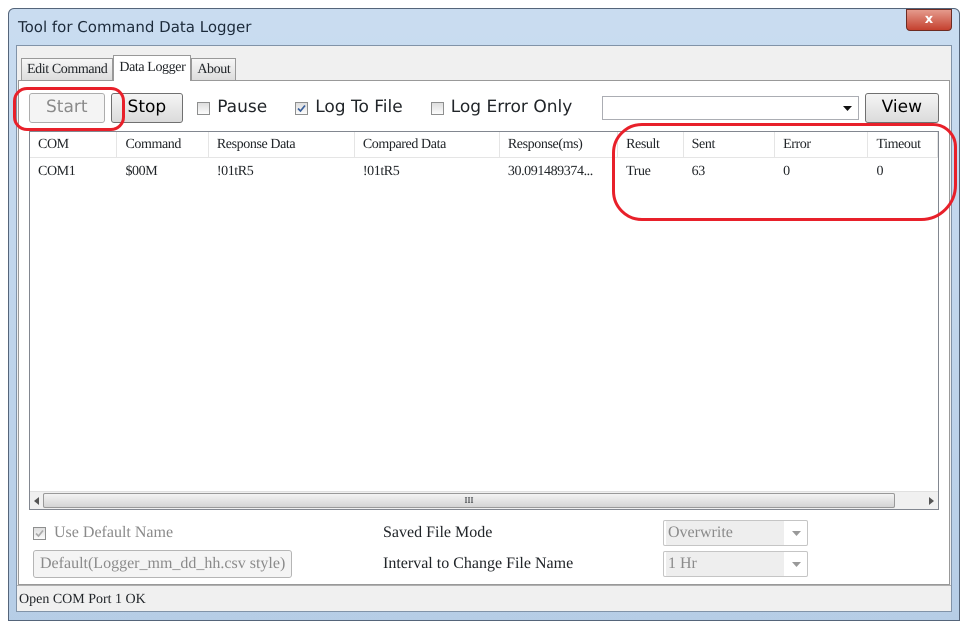  I want to click on tab: Data Logger, so click(152, 68).